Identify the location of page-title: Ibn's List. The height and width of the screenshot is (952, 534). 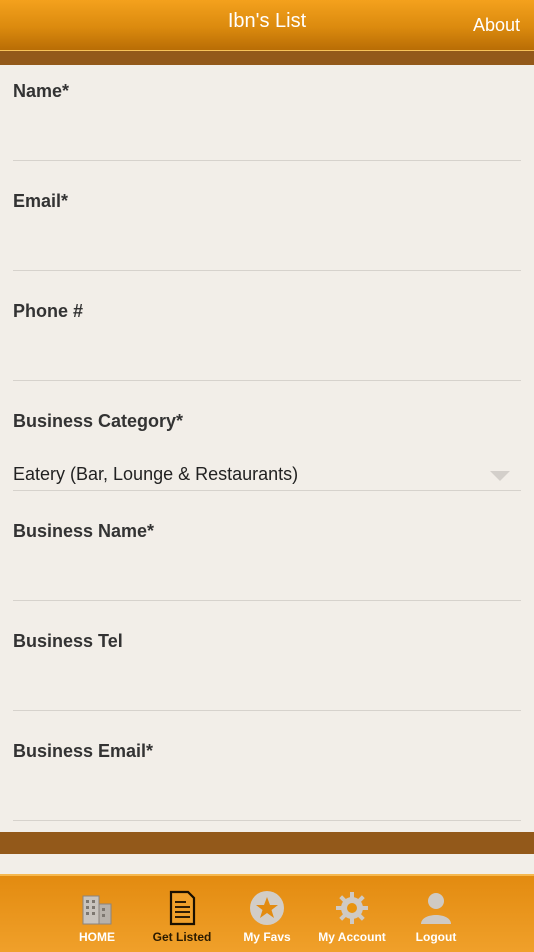
(267, 21).